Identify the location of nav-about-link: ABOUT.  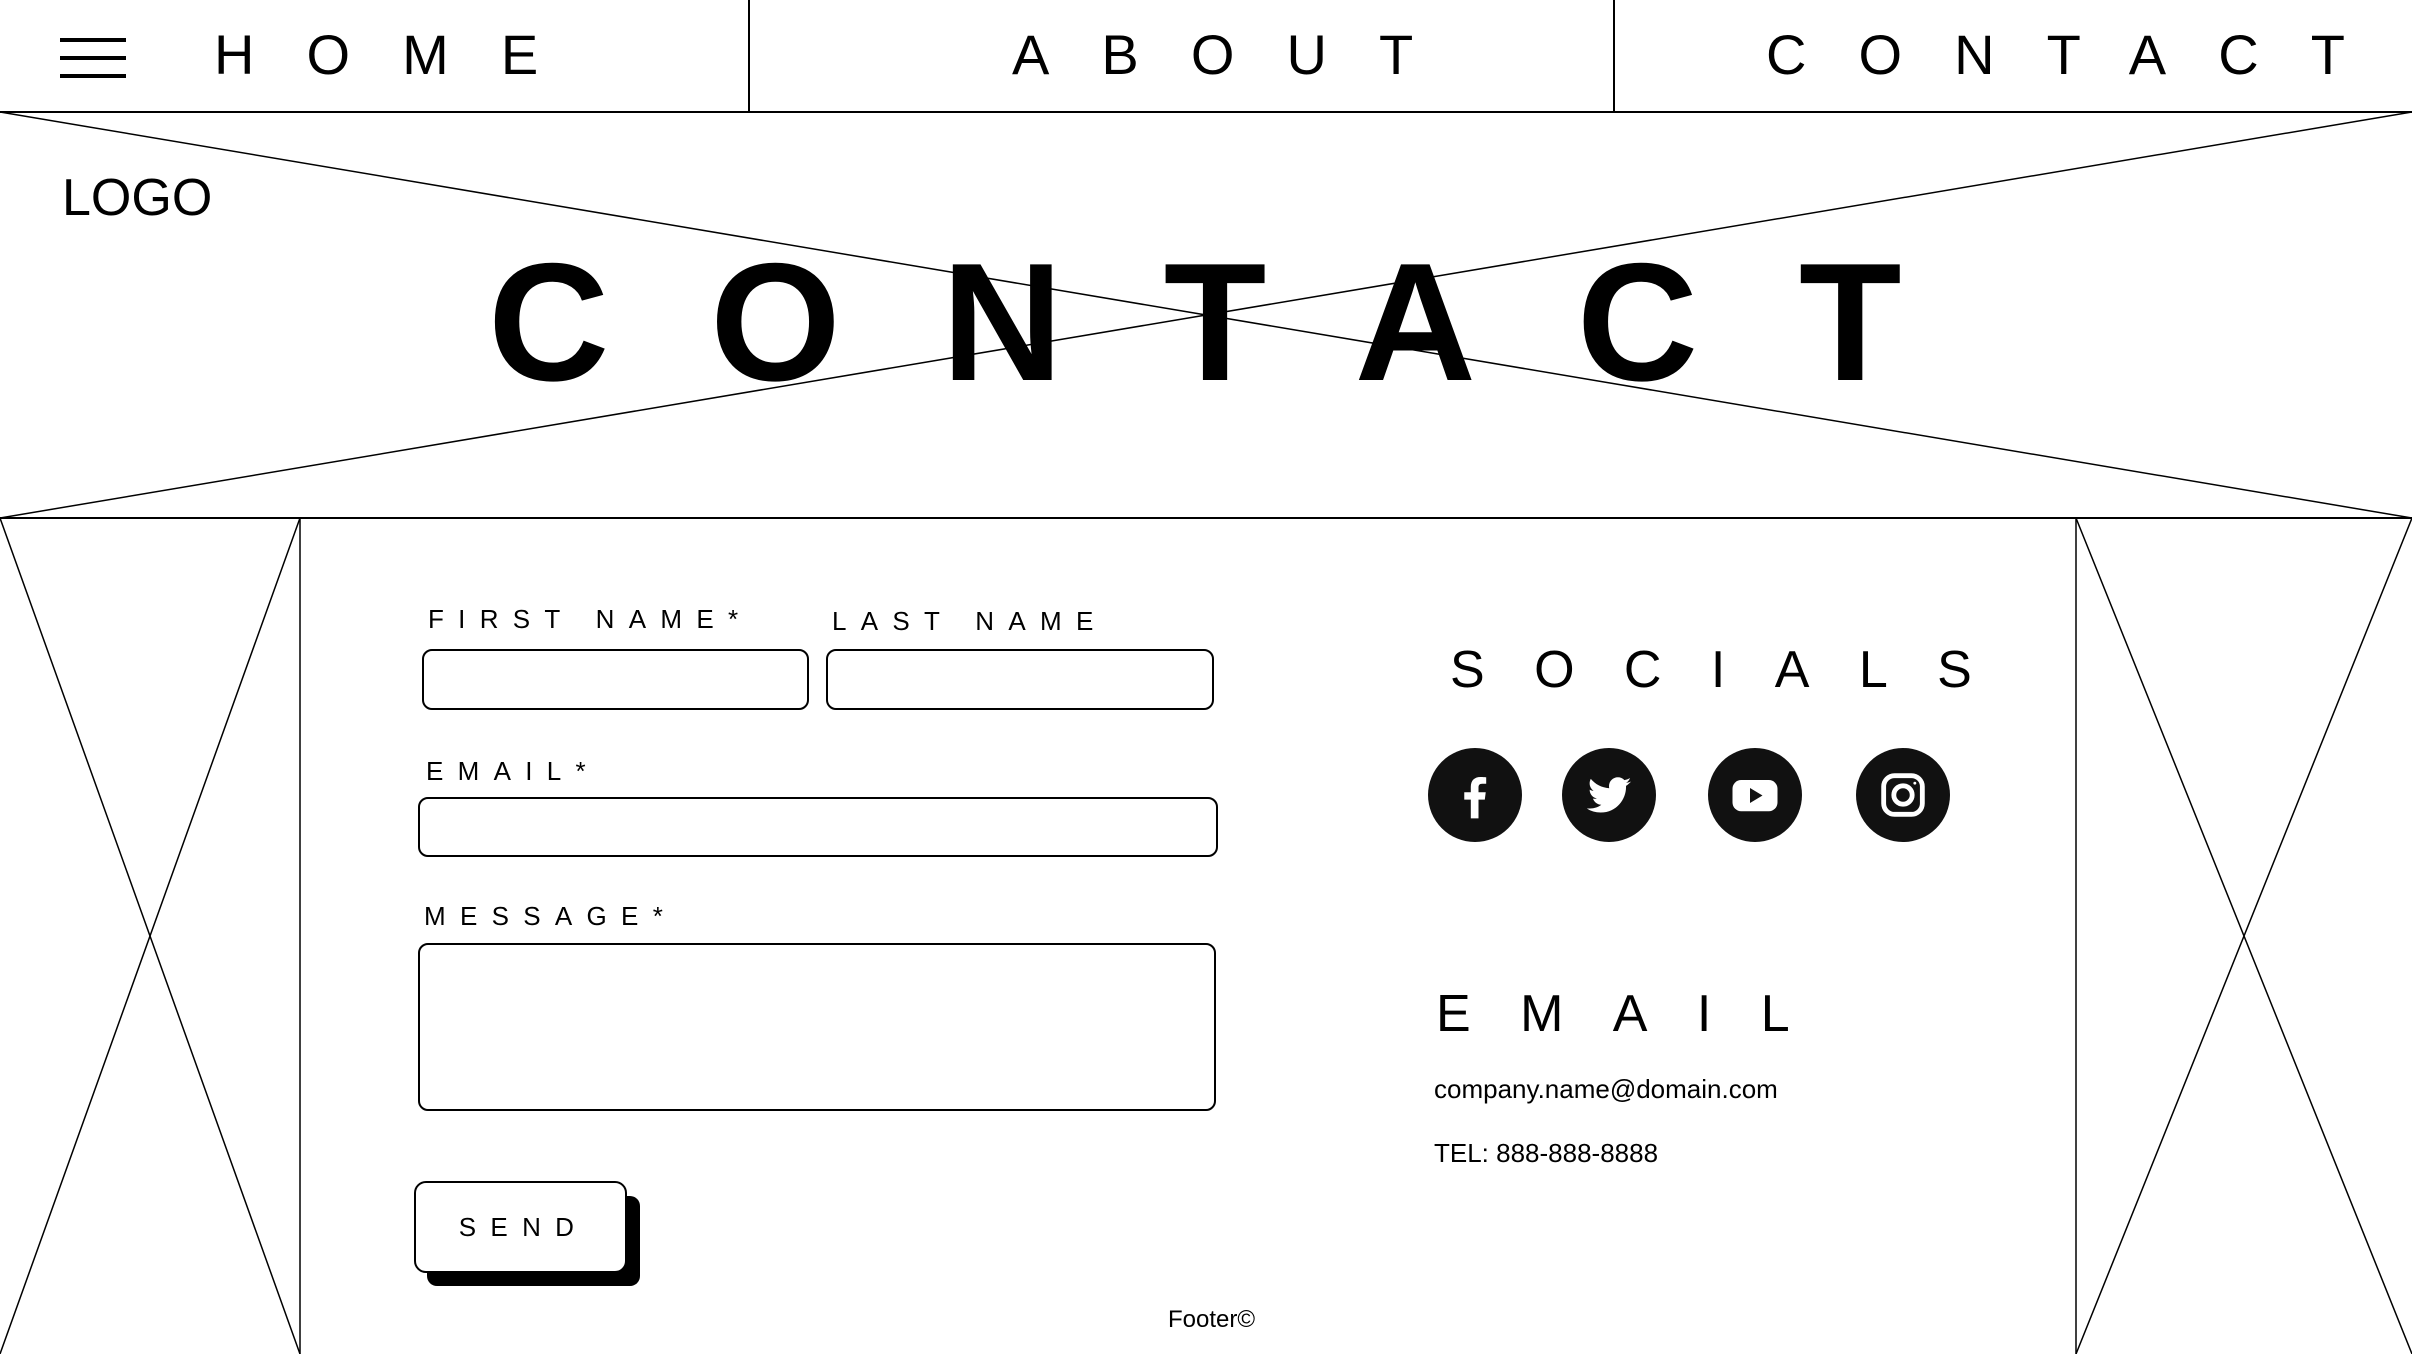
(1238, 55).